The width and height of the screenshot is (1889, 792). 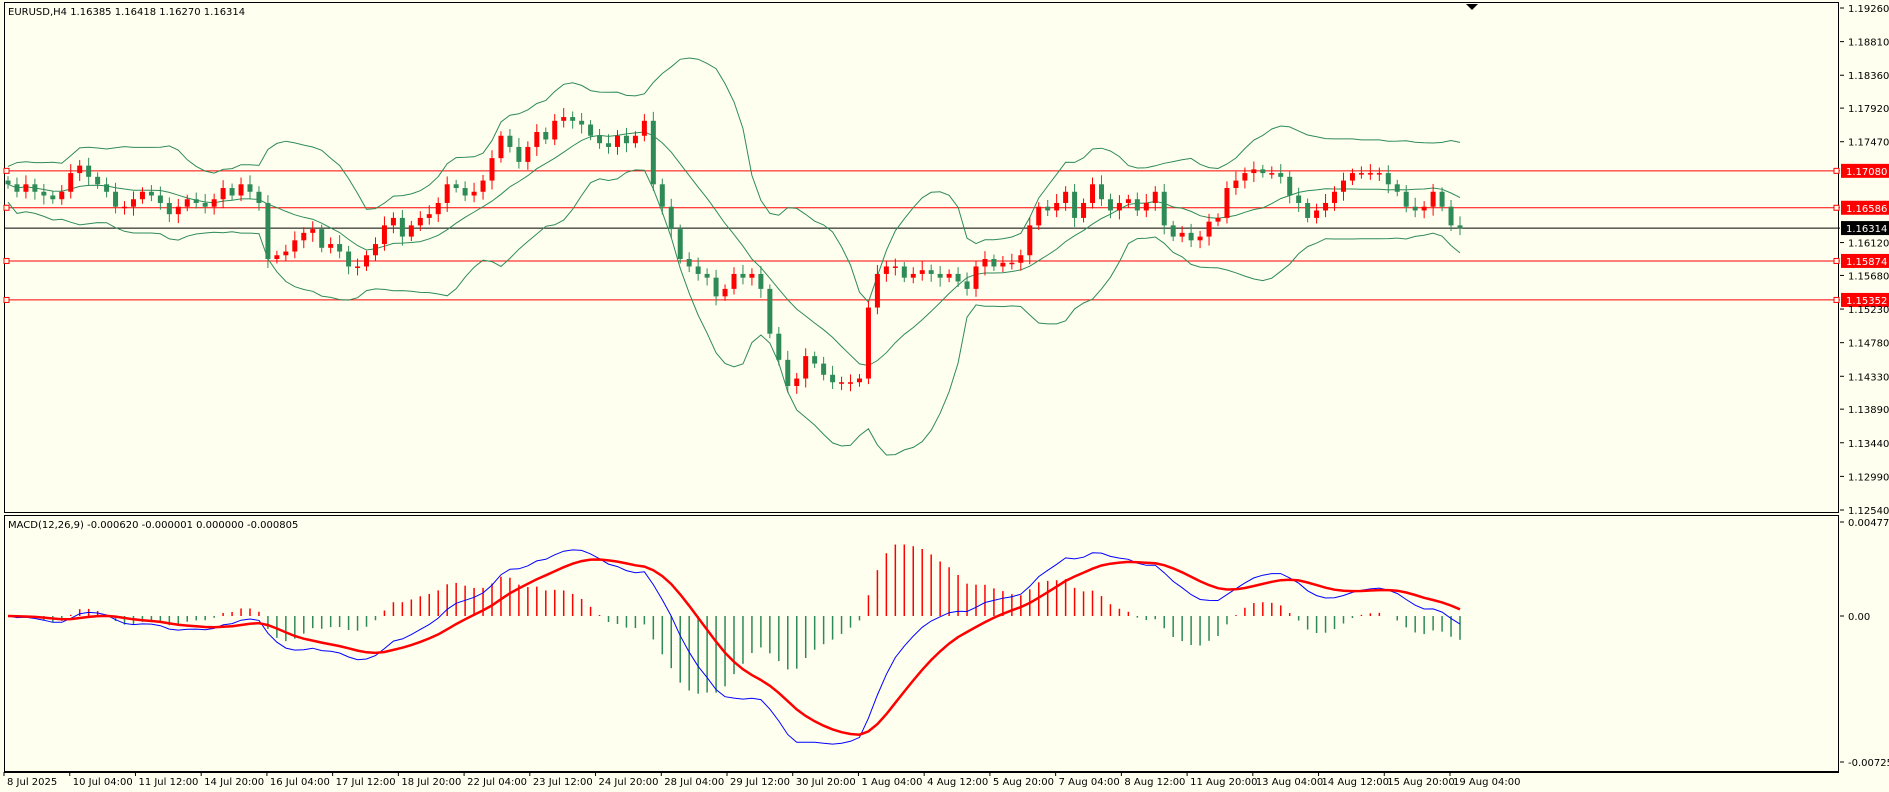 What do you see at coordinates (760, 782) in the screenshot?
I see `time-axis-label: 29 Jul 12:00` at bounding box center [760, 782].